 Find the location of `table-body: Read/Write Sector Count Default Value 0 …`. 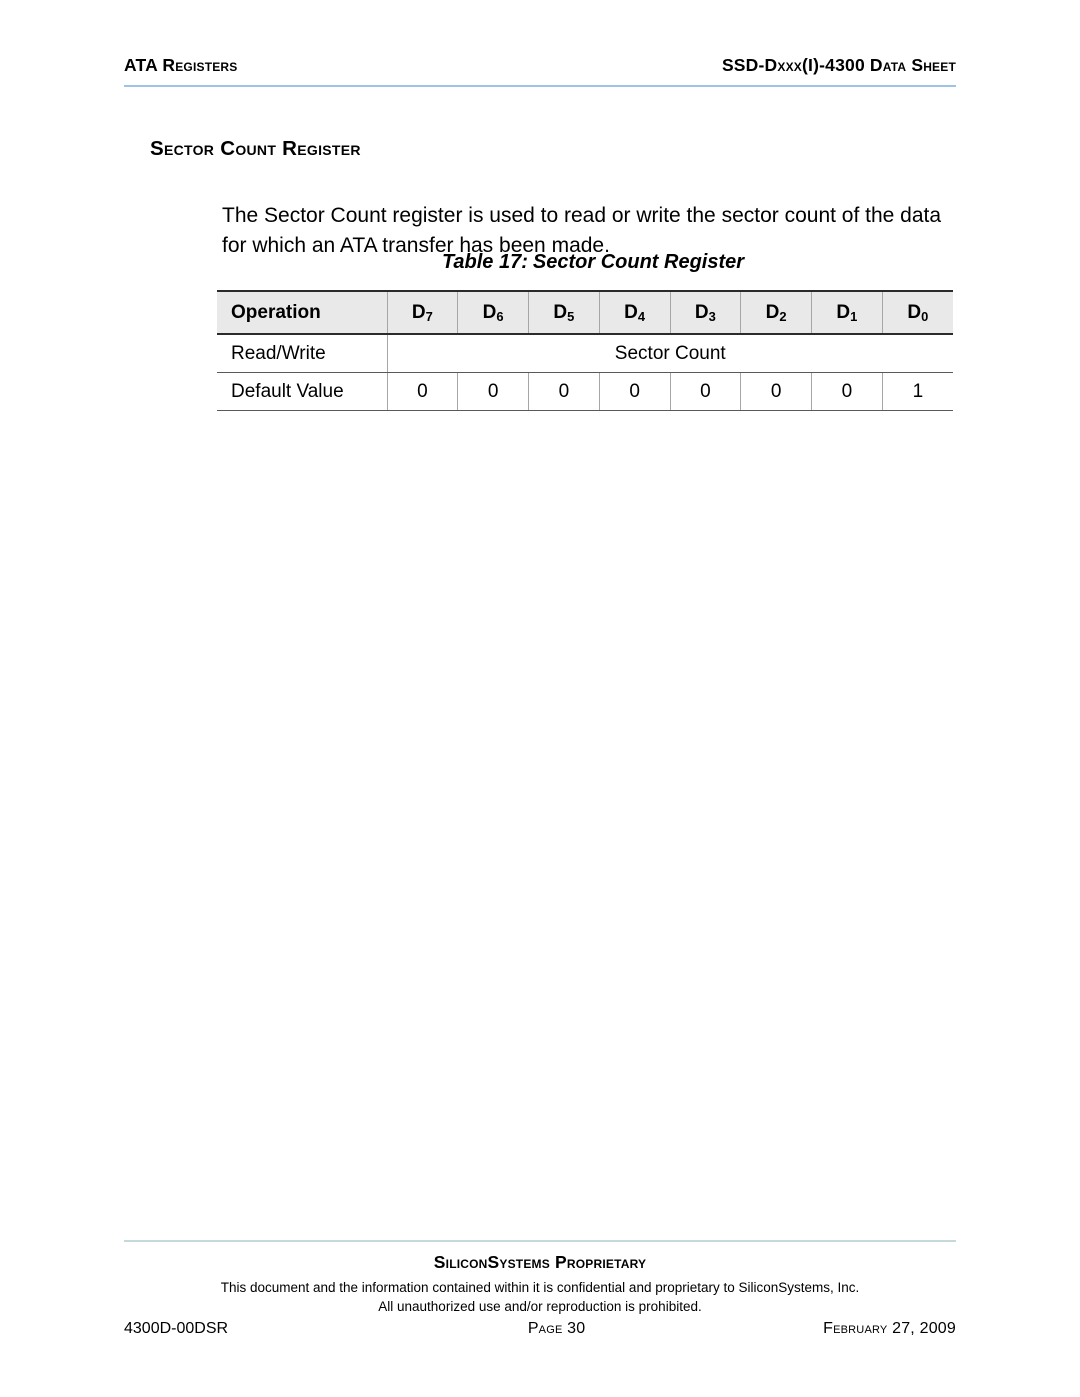

table-body: Read/Write Sector Count Default Value 0 … is located at coordinates (585, 372).